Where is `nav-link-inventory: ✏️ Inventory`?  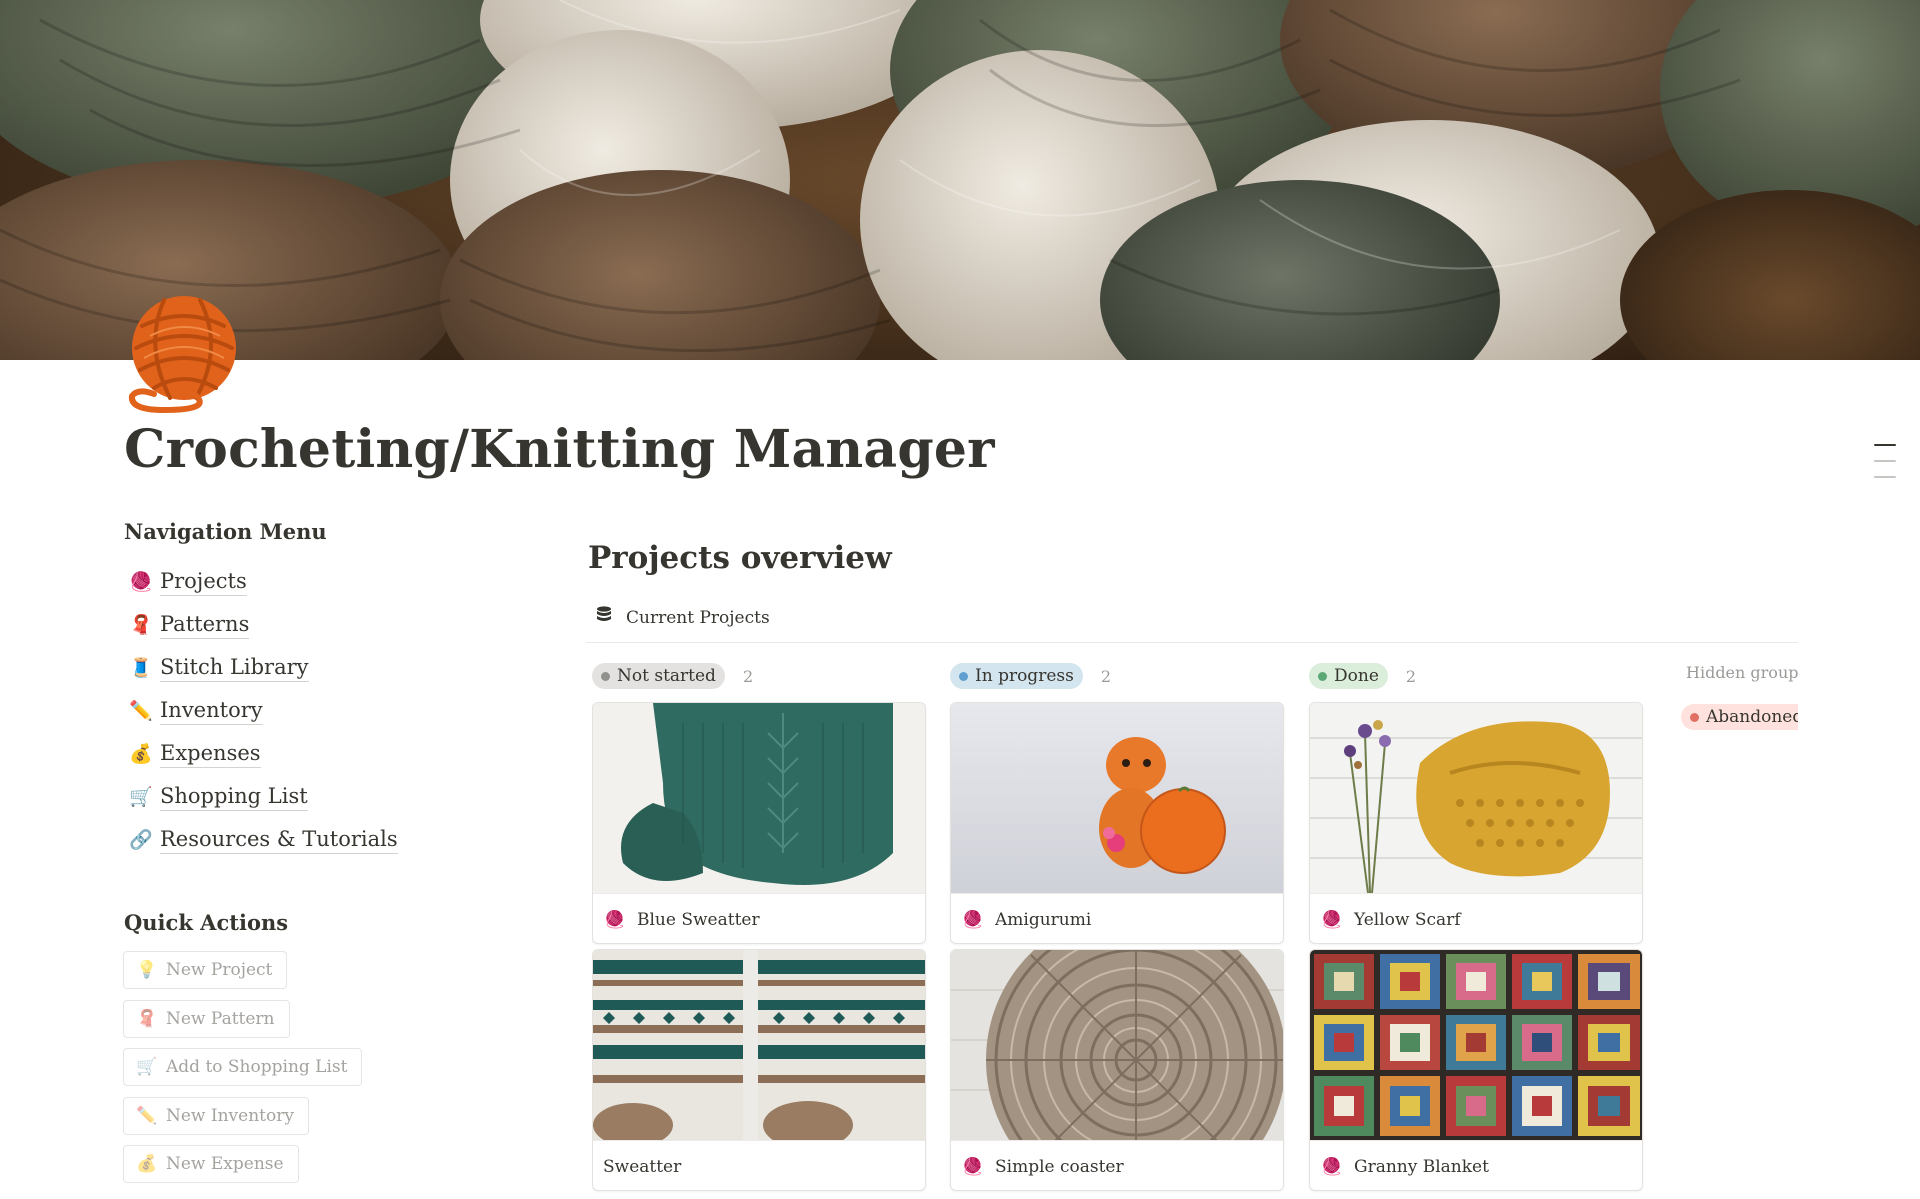 nav-link-inventory: ✏️ Inventory is located at coordinates (308, 710).